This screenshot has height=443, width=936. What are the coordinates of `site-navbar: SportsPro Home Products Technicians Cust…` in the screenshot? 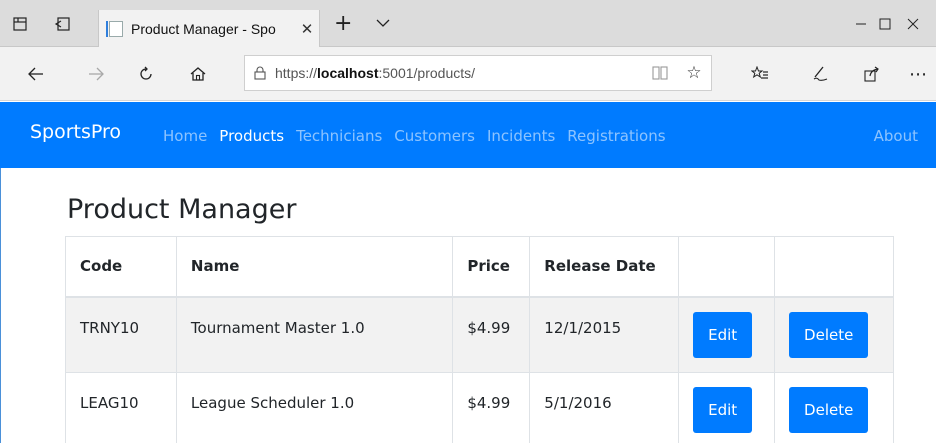 It's located at (468, 135).